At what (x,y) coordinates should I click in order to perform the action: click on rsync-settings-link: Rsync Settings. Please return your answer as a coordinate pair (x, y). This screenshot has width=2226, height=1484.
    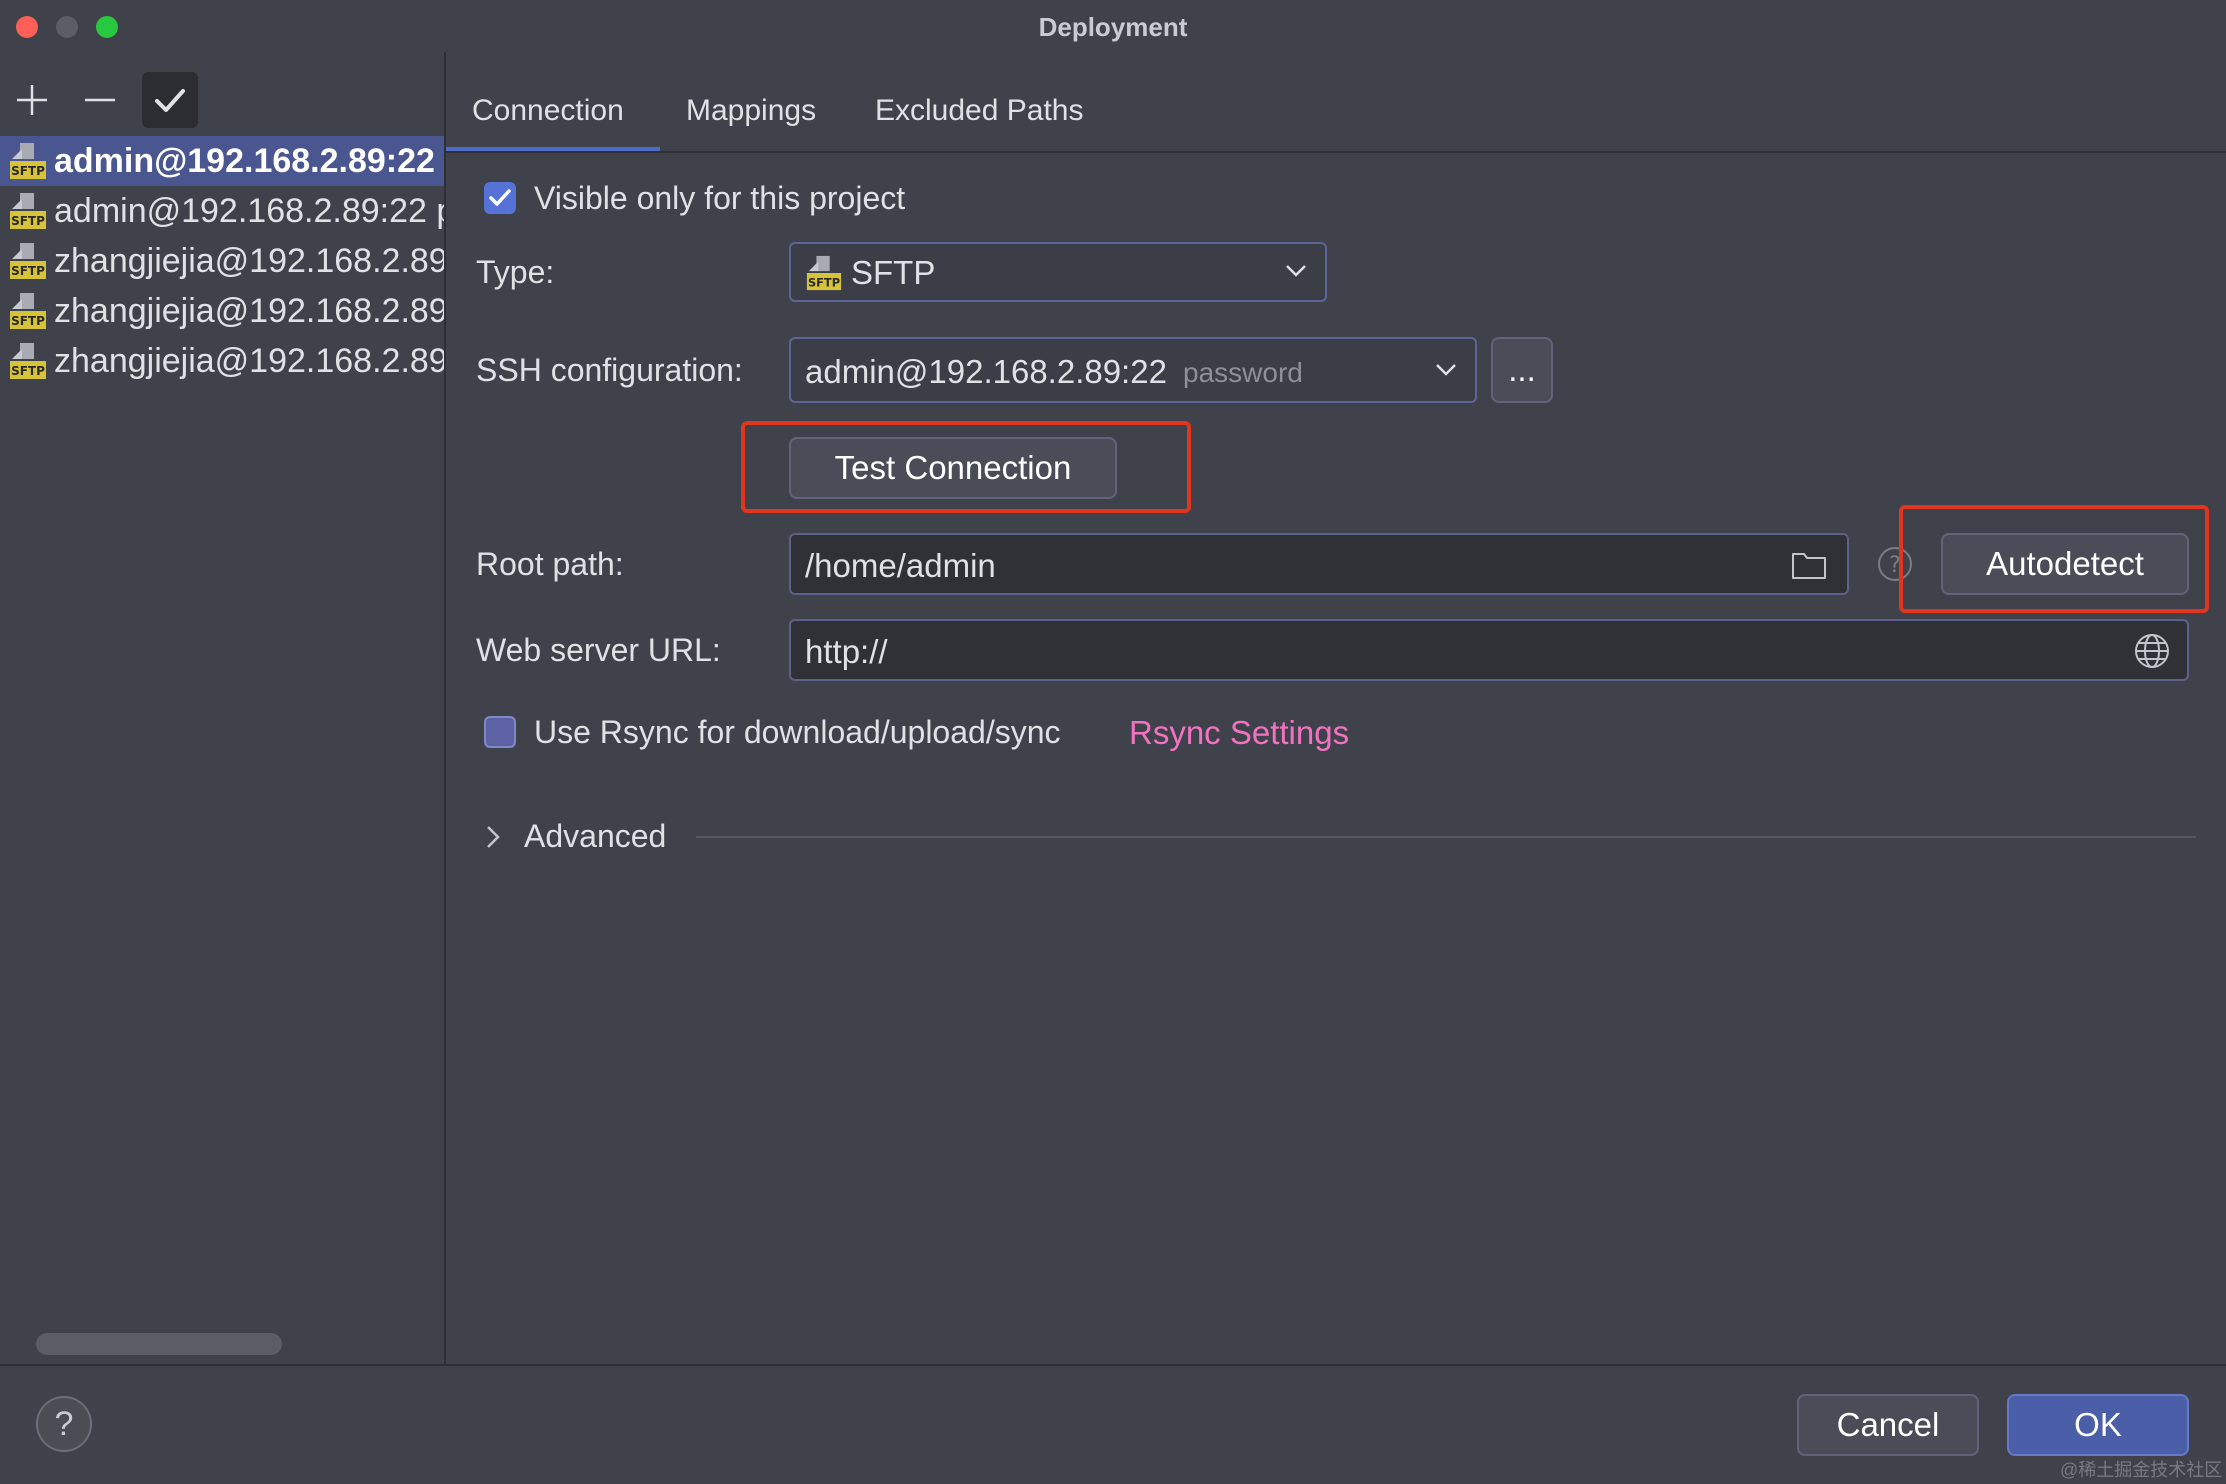
    Looking at the image, I should click on (1239, 733).